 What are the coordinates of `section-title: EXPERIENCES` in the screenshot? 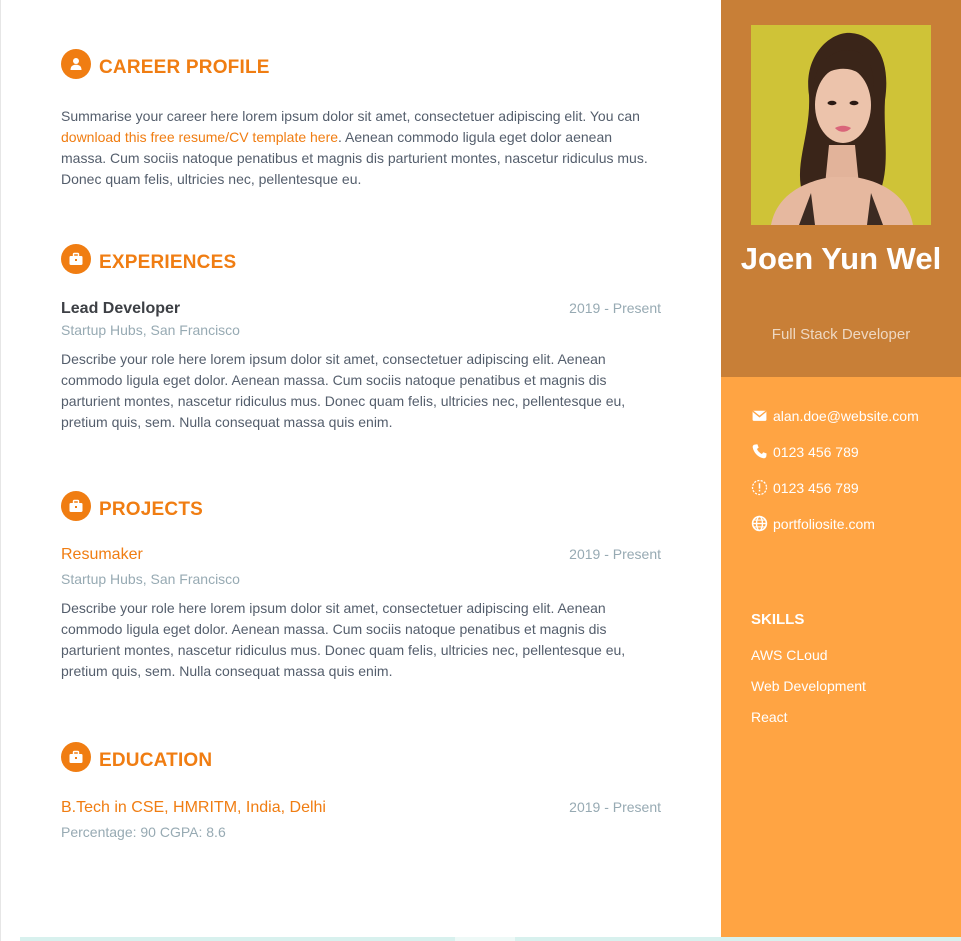 It's located at (168, 262).